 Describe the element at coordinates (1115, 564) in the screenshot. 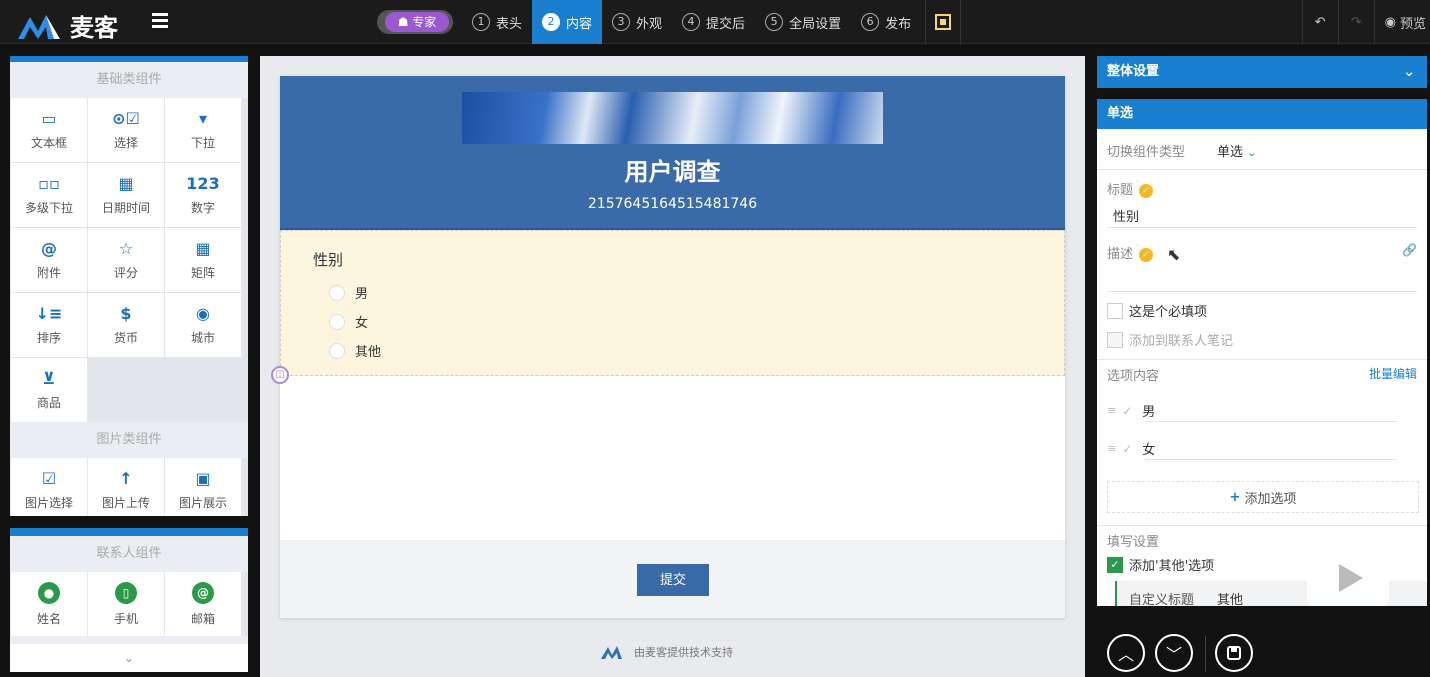

I see `checkbox-checked-icon: ✓` at that location.